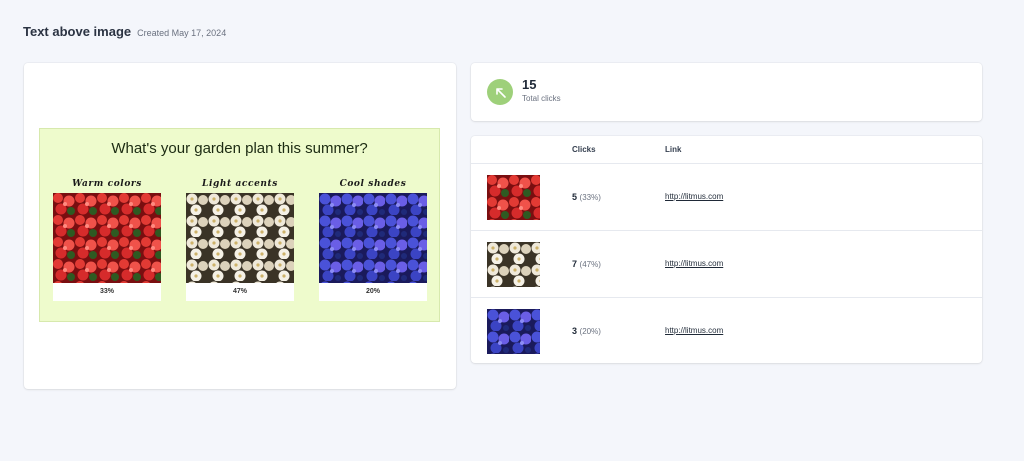 The width and height of the screenshot is (1024, 461). I want to click on row-clicks: 5 (33%), so click(586, 197).